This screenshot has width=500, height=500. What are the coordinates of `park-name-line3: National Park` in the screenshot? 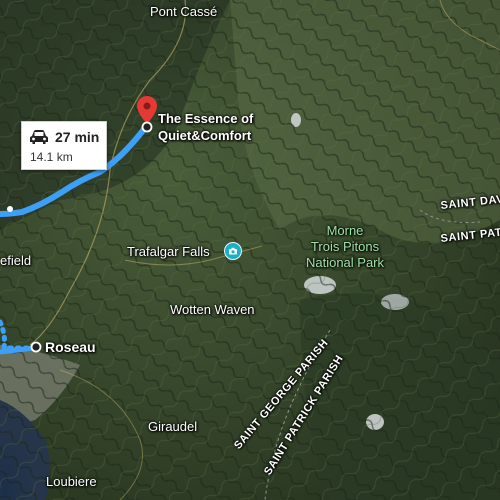 It's located at (345, 262).